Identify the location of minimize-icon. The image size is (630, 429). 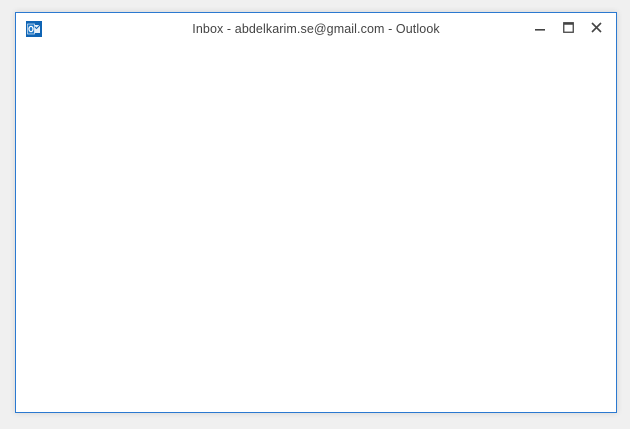
(540, 29).